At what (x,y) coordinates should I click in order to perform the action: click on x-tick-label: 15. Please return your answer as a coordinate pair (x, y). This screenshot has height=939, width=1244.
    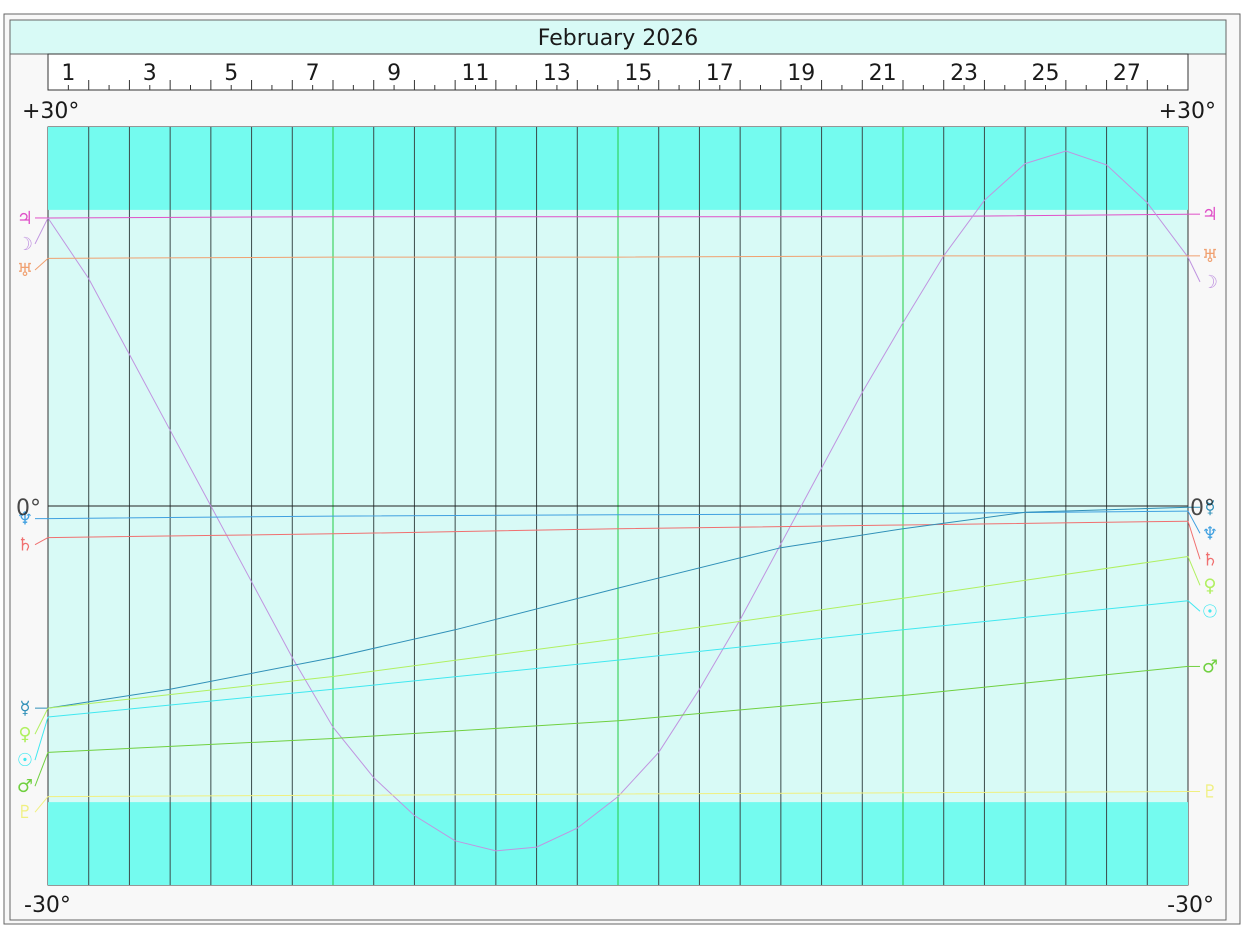
    Looking at the image, I should click on (638, 73).